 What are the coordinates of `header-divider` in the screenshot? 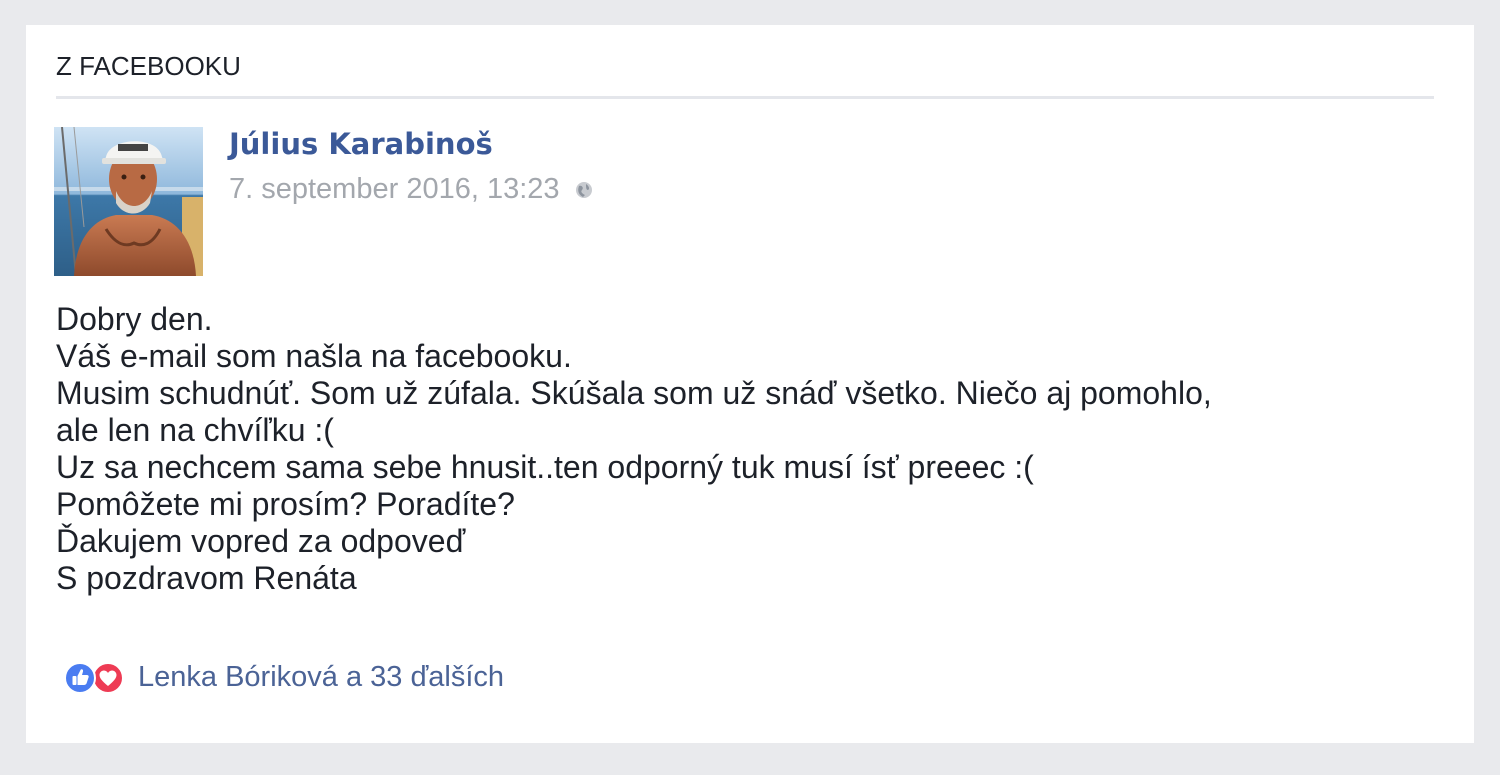 It's located at (745, 97).